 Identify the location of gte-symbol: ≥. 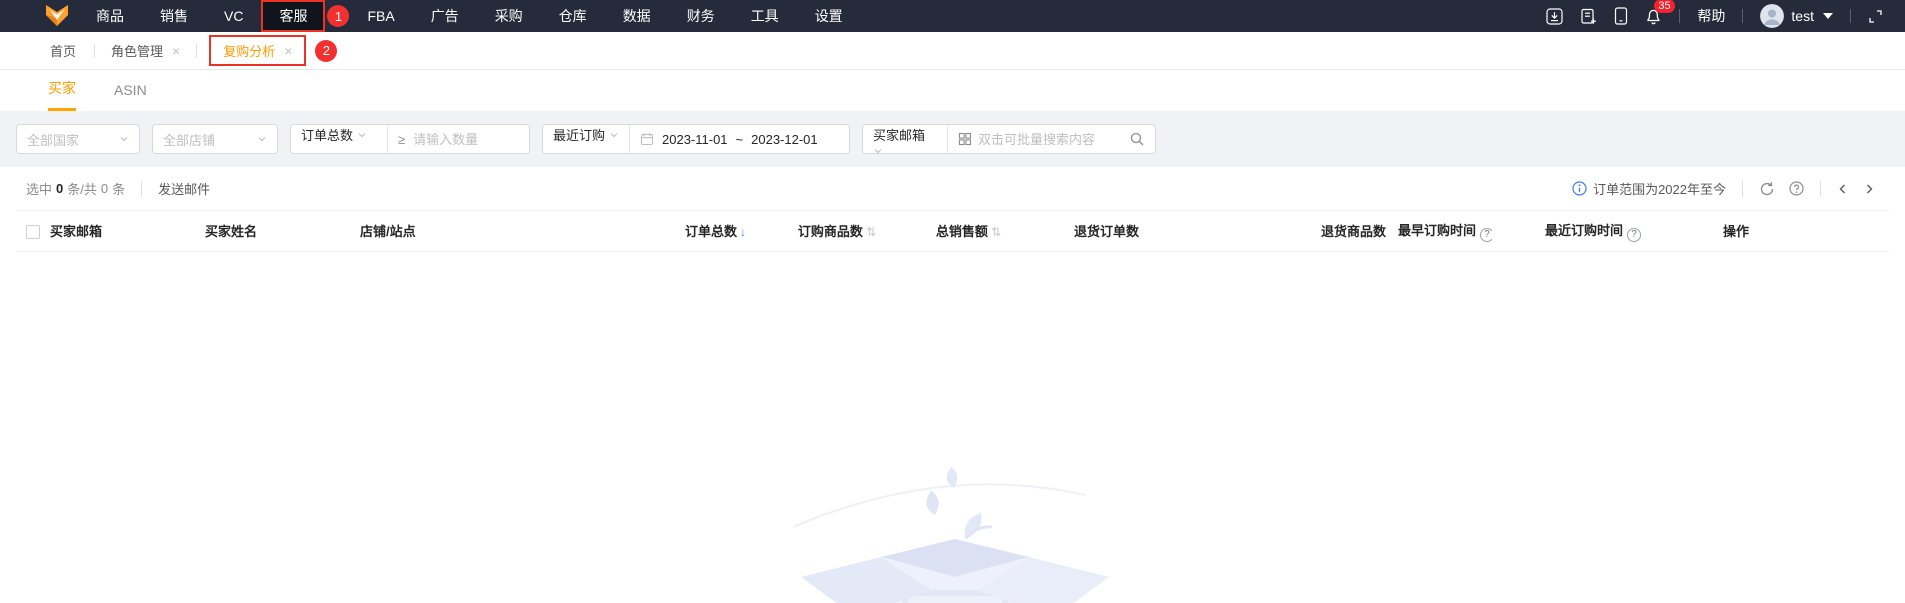
(402, 139).